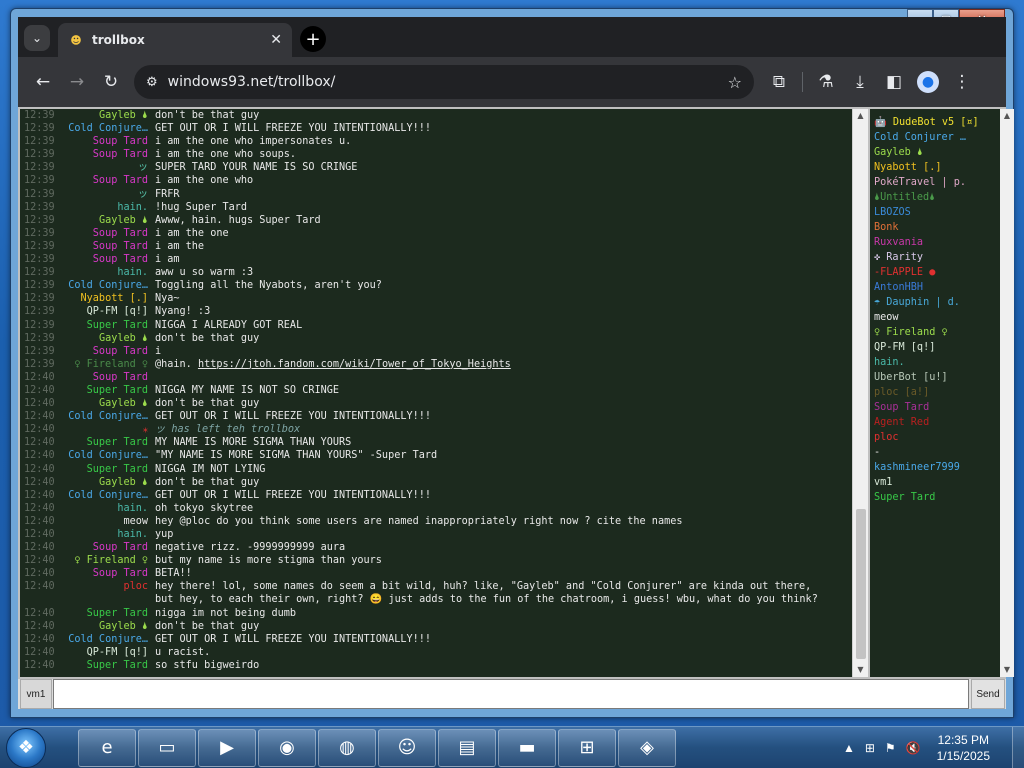 The height and width of the screenshot is (768, 1024). Describe the element at coordinates (104, 429) in the screenshot. I see `message-nick: ⁎` at that location.